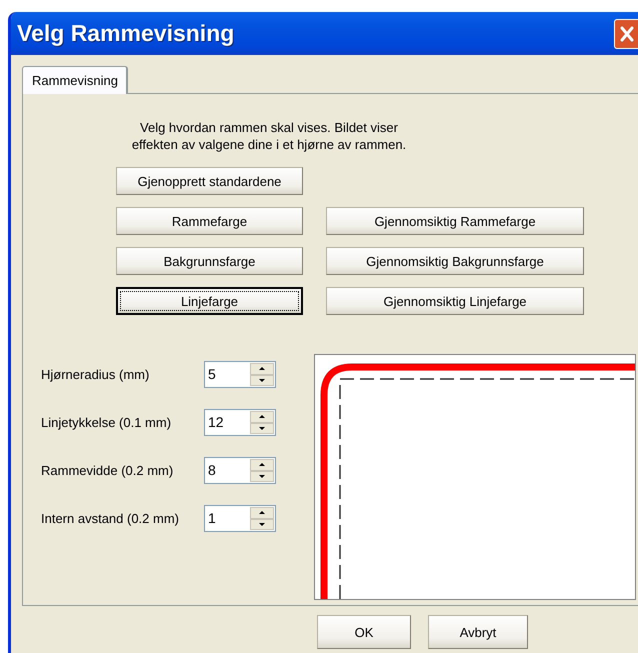  I want to click on color-button: Gjenopprett standardene, so click(209, 181).